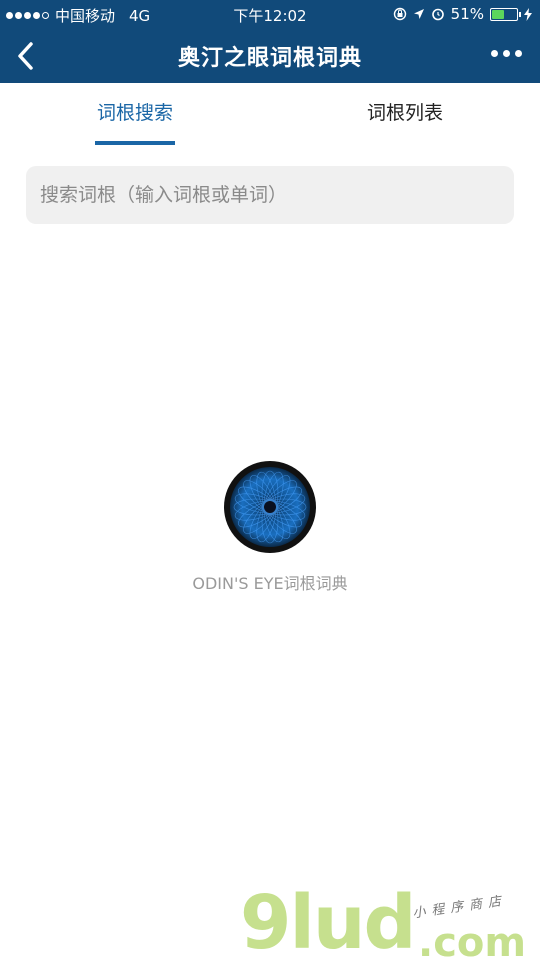  I want to click on charging-icon, so click(528, 14).